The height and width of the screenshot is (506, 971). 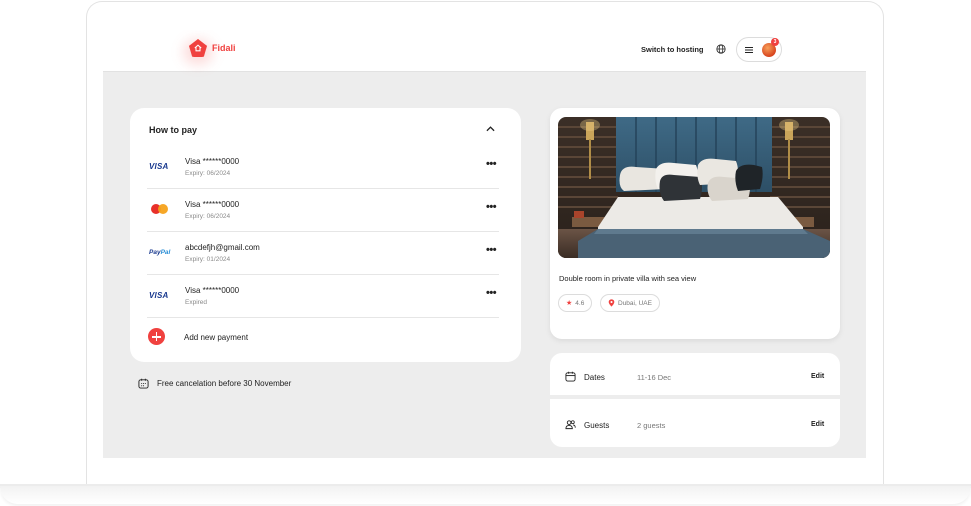 I want to click on property-photo, so click(x=694, y=187).